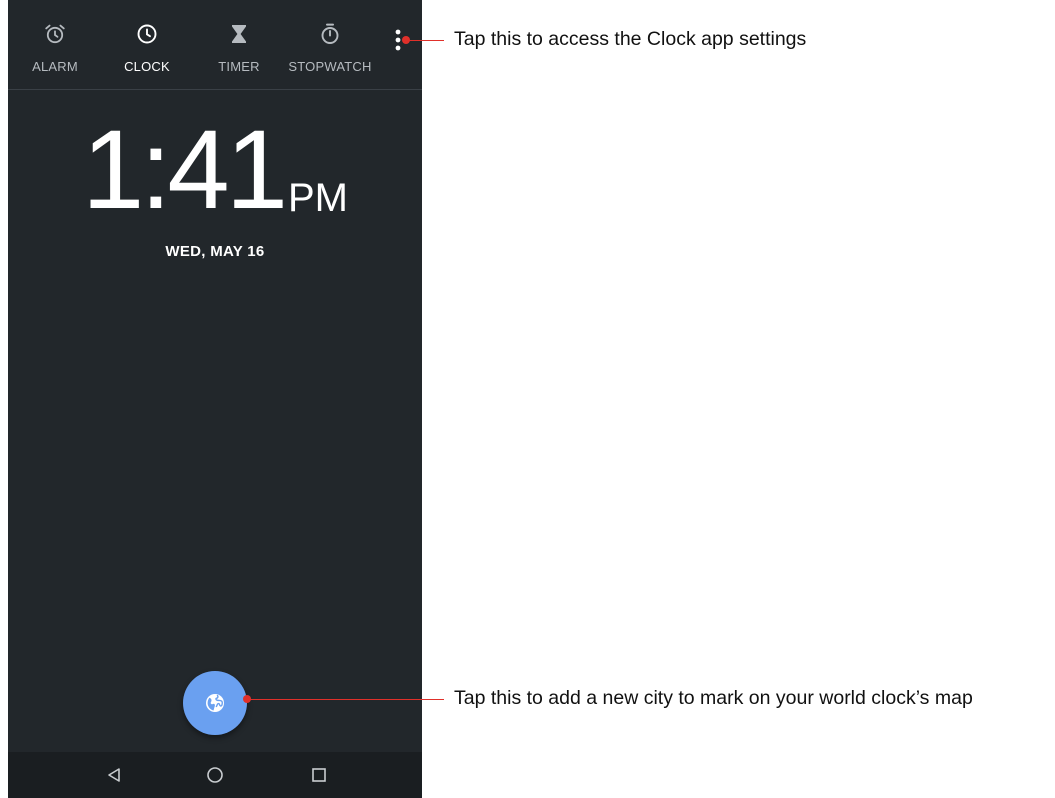 This screenshot has height=798, width=1055. I want to click on home-icon, so click(215, 775).